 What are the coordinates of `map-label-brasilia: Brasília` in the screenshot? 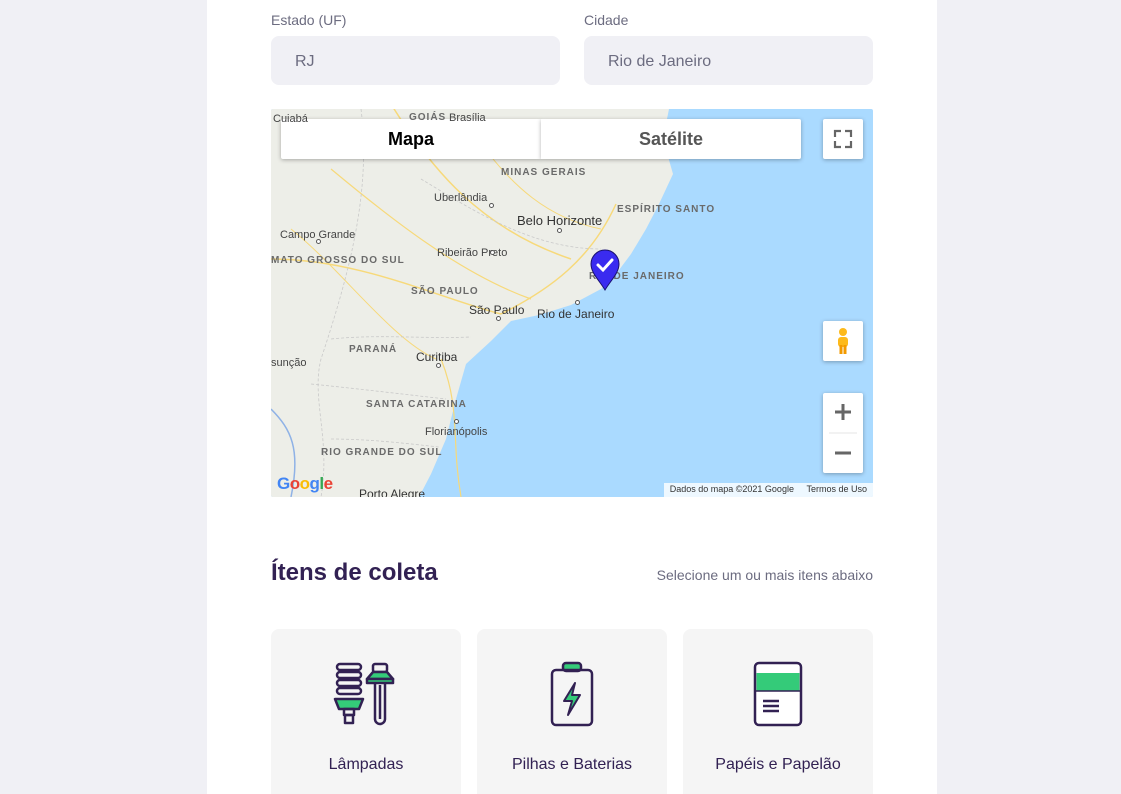 It's located at (467, 118).